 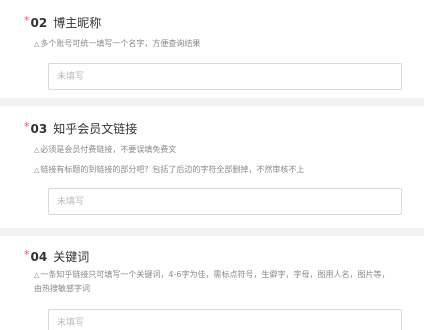 What do you see at coordinates (225, 201) in the screenshot?
I see `member-article-link-input` at bounding box center [225, 201].